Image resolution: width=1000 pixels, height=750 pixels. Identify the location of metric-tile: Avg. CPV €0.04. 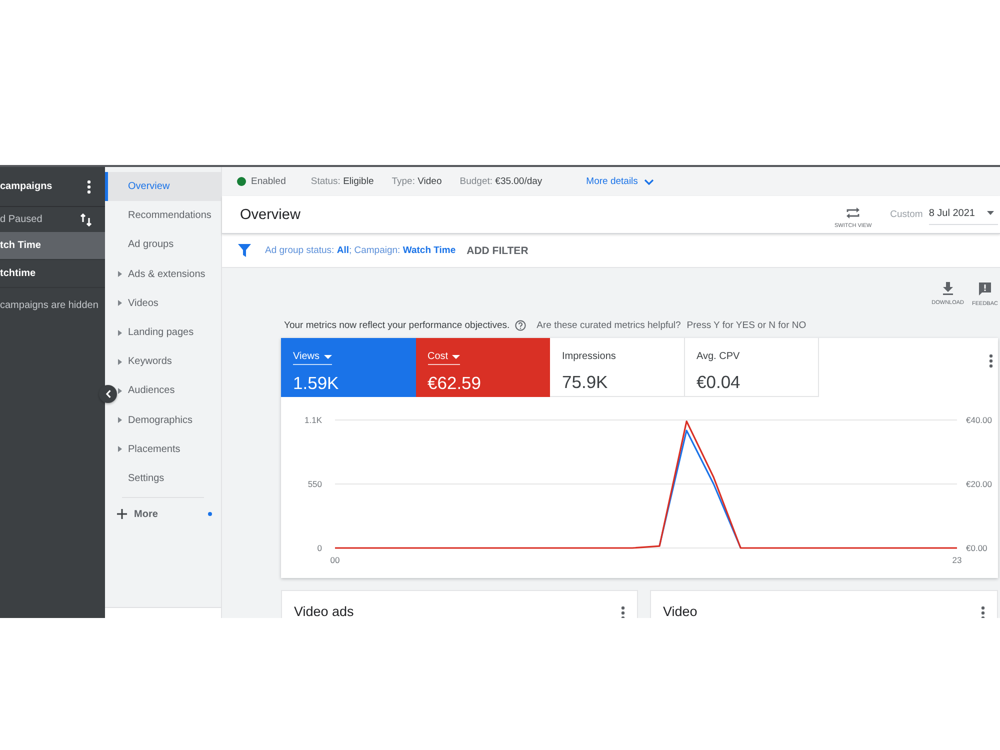
(751, 367).